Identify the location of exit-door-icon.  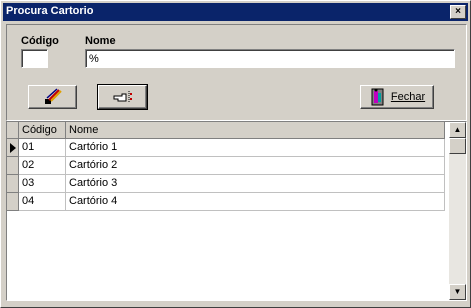
(377, 97).